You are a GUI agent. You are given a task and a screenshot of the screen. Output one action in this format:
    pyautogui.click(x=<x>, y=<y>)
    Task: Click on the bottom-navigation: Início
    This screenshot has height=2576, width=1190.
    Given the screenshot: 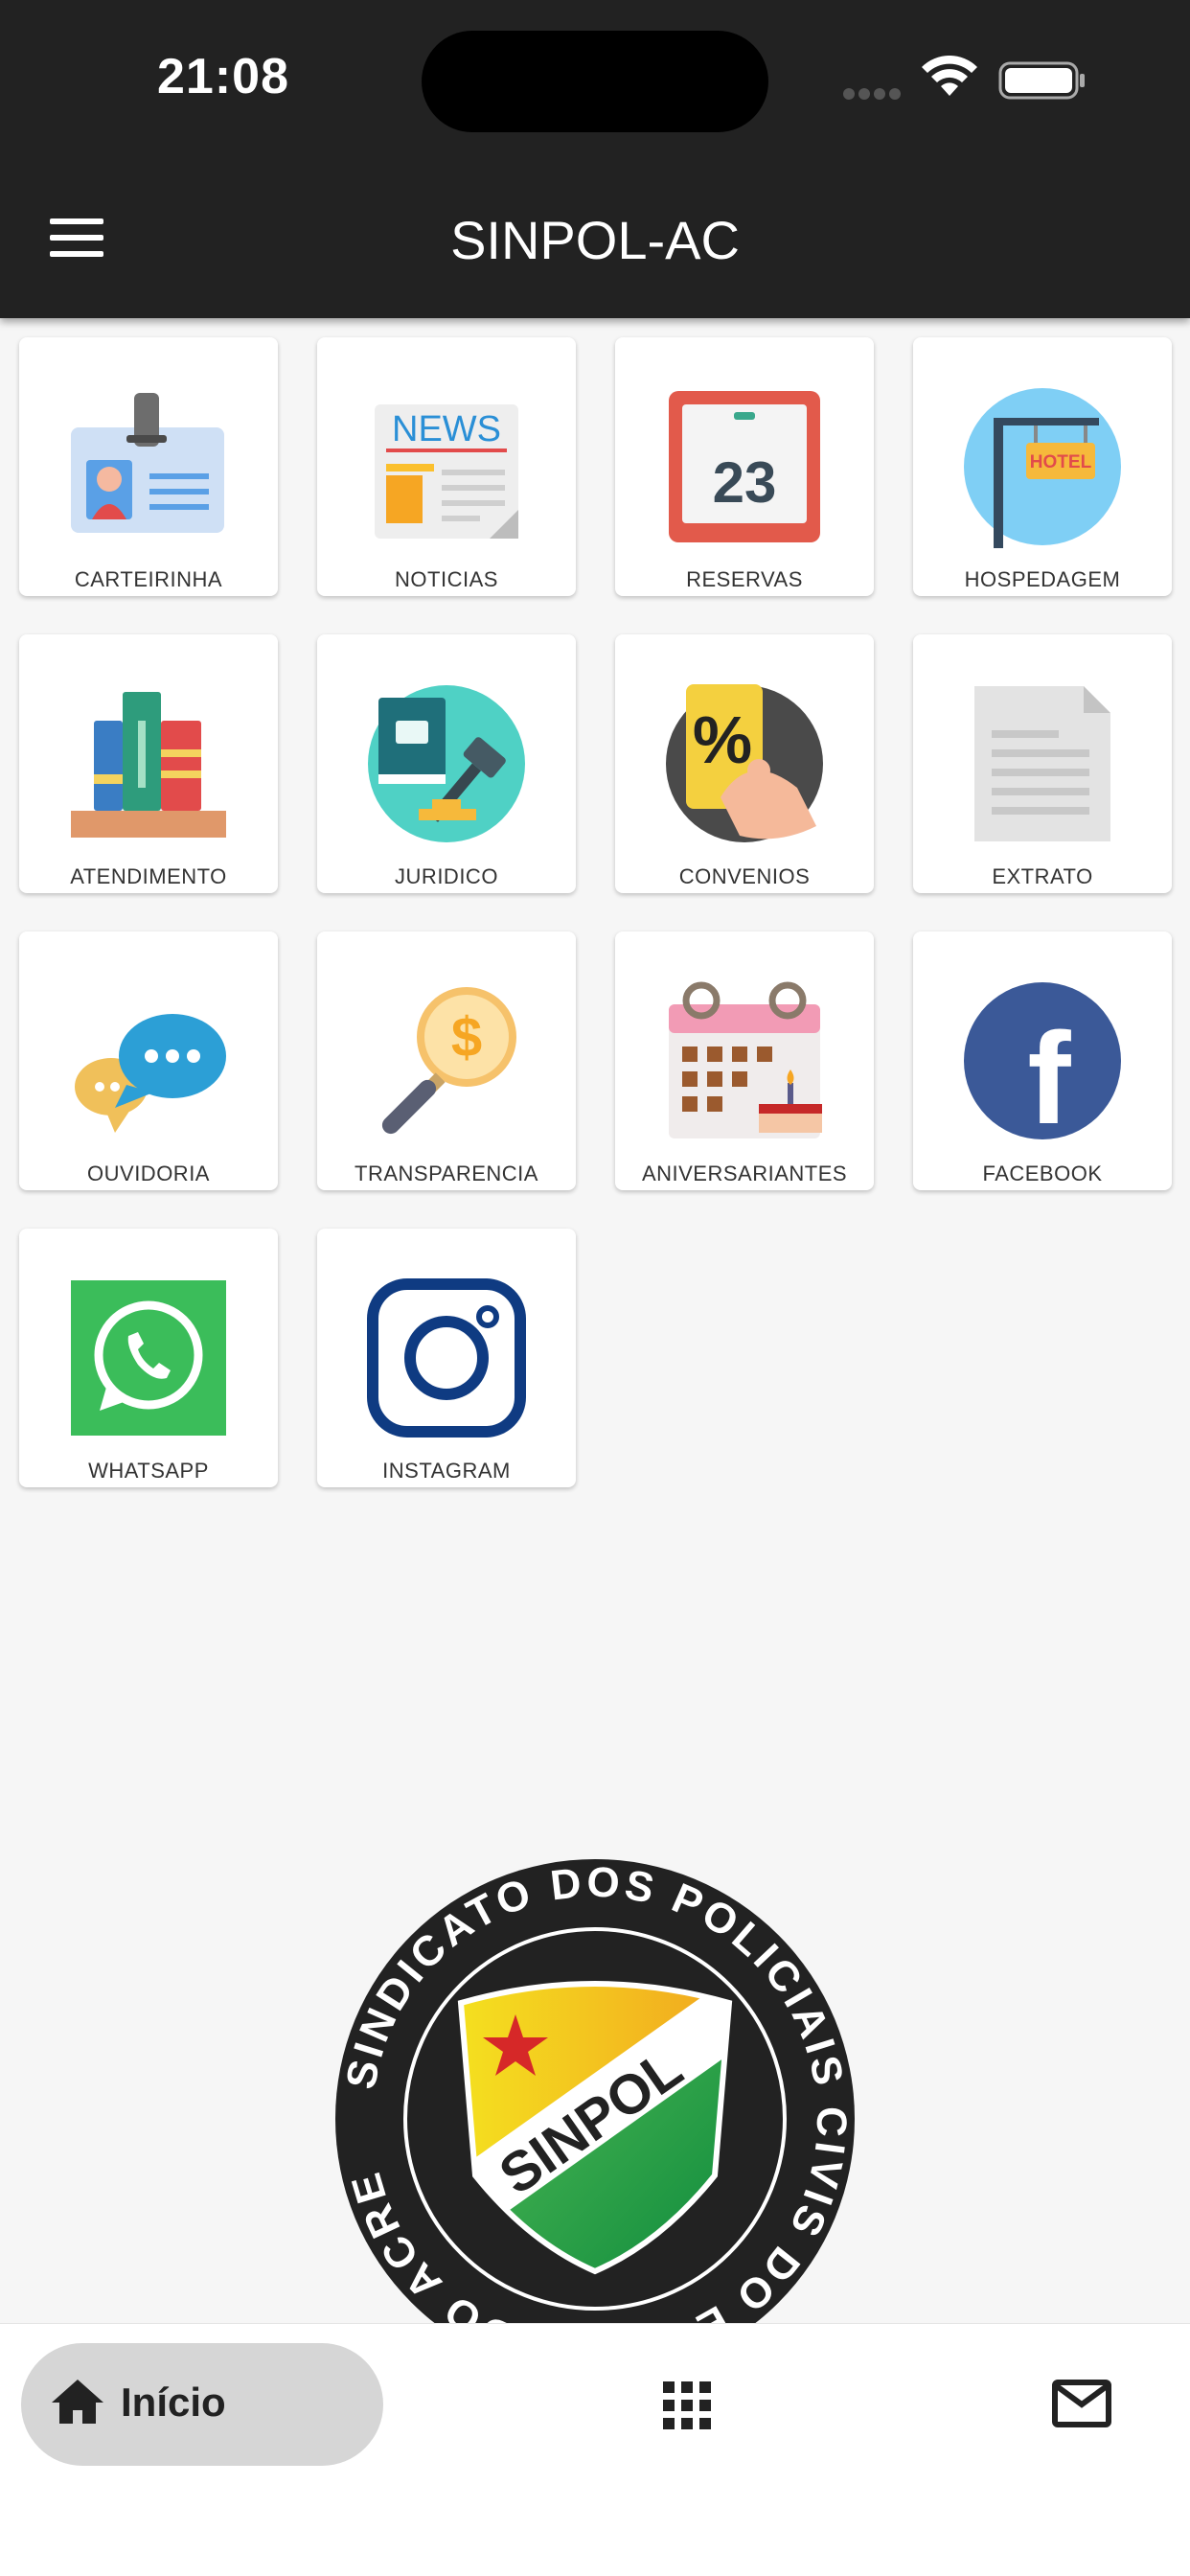 What is the action you would take?
    pyautogui.click(x=595, y=2449)
    